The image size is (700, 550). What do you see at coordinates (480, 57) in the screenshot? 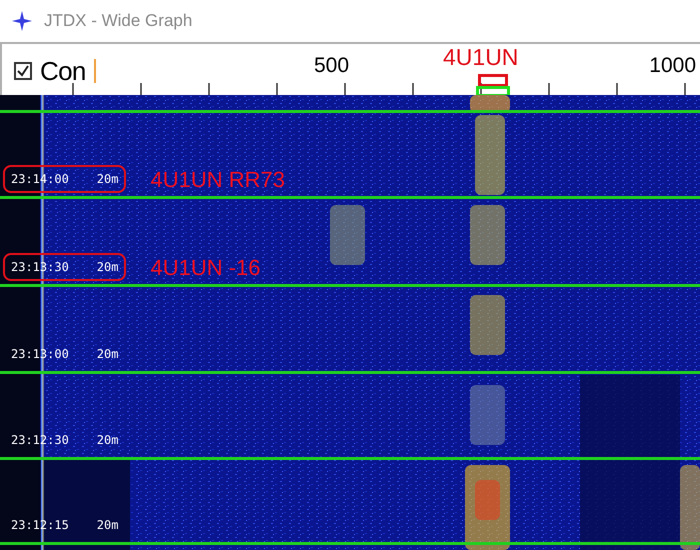
I see `annotation-label: 4U1UN` at bounding box center [480, 57].